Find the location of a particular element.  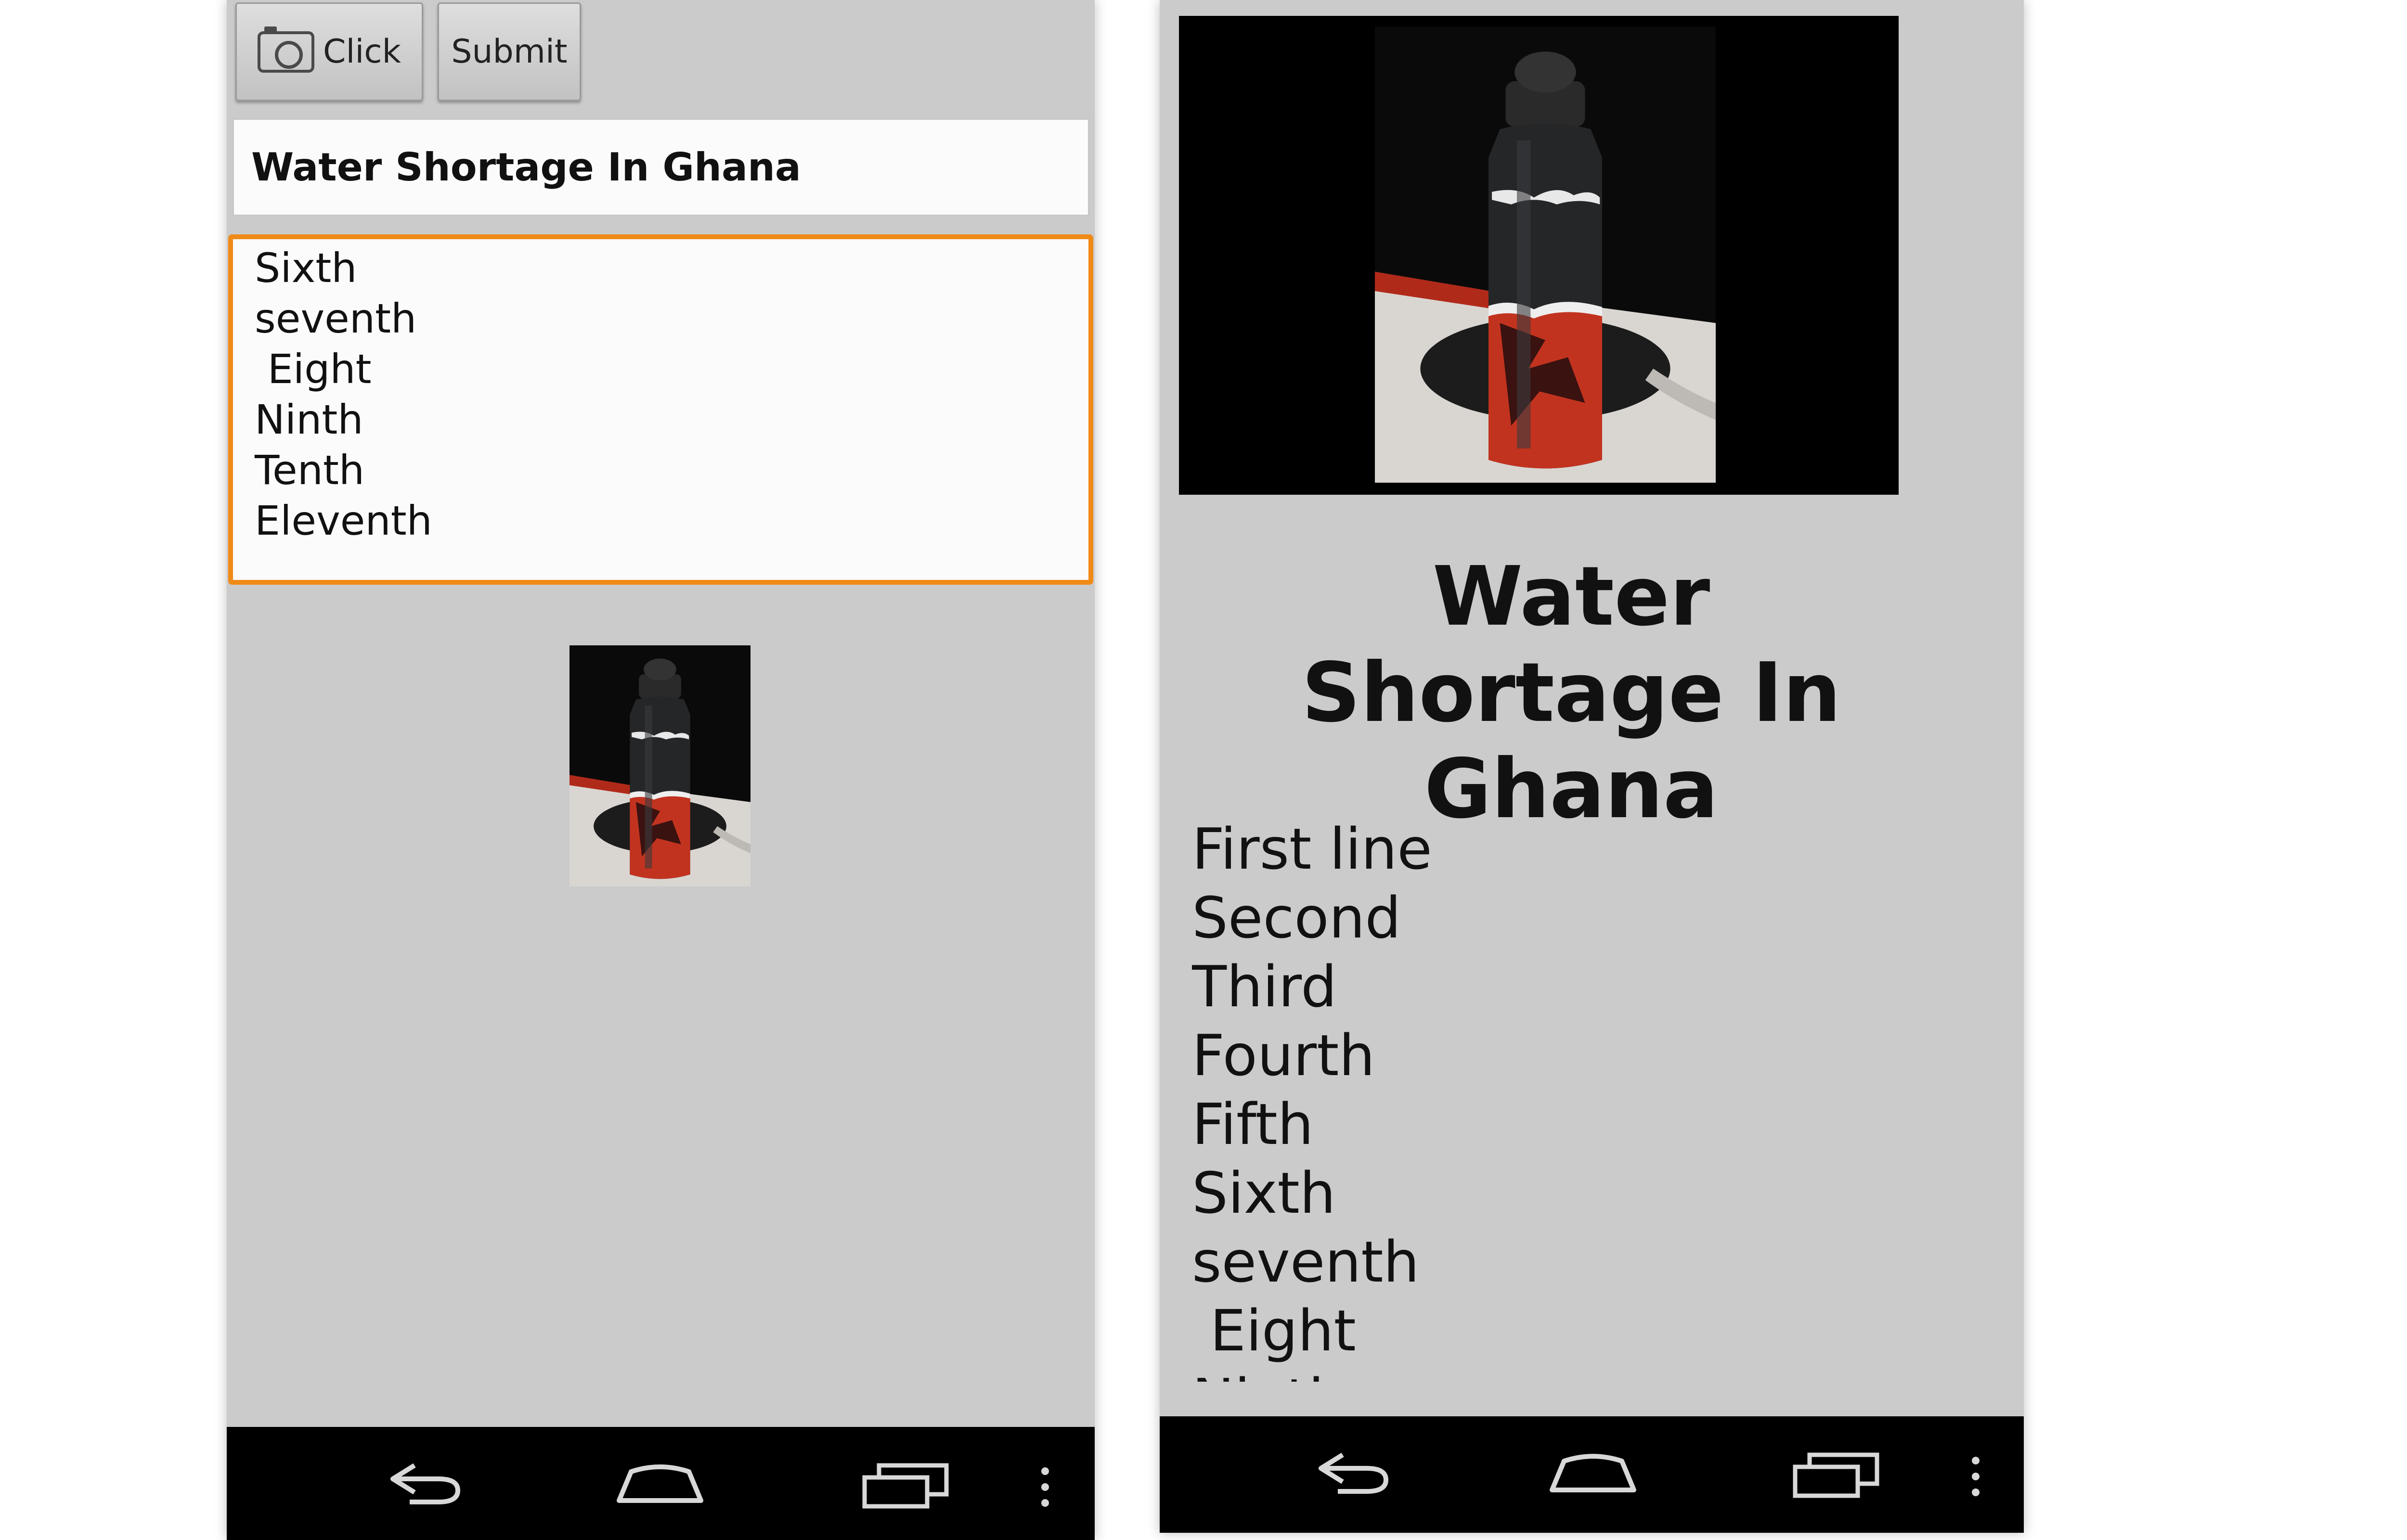

submit-button: Submit is located at coordinates (509, 51).